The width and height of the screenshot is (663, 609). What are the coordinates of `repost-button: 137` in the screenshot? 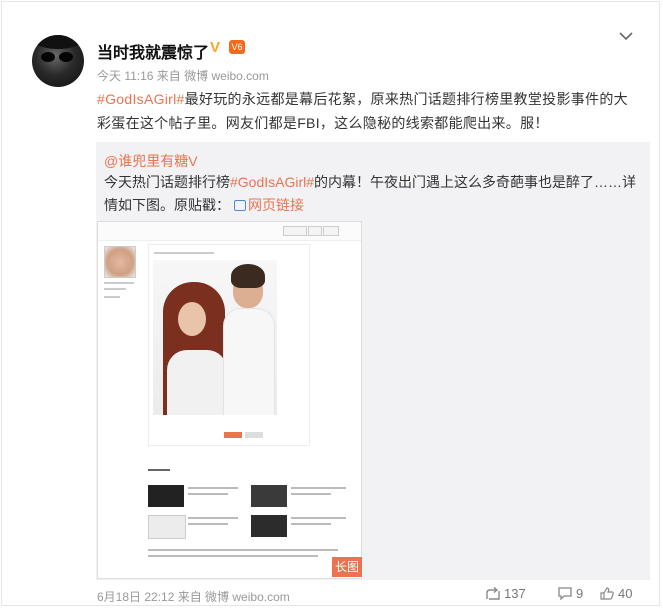 It's located at (506, 593).